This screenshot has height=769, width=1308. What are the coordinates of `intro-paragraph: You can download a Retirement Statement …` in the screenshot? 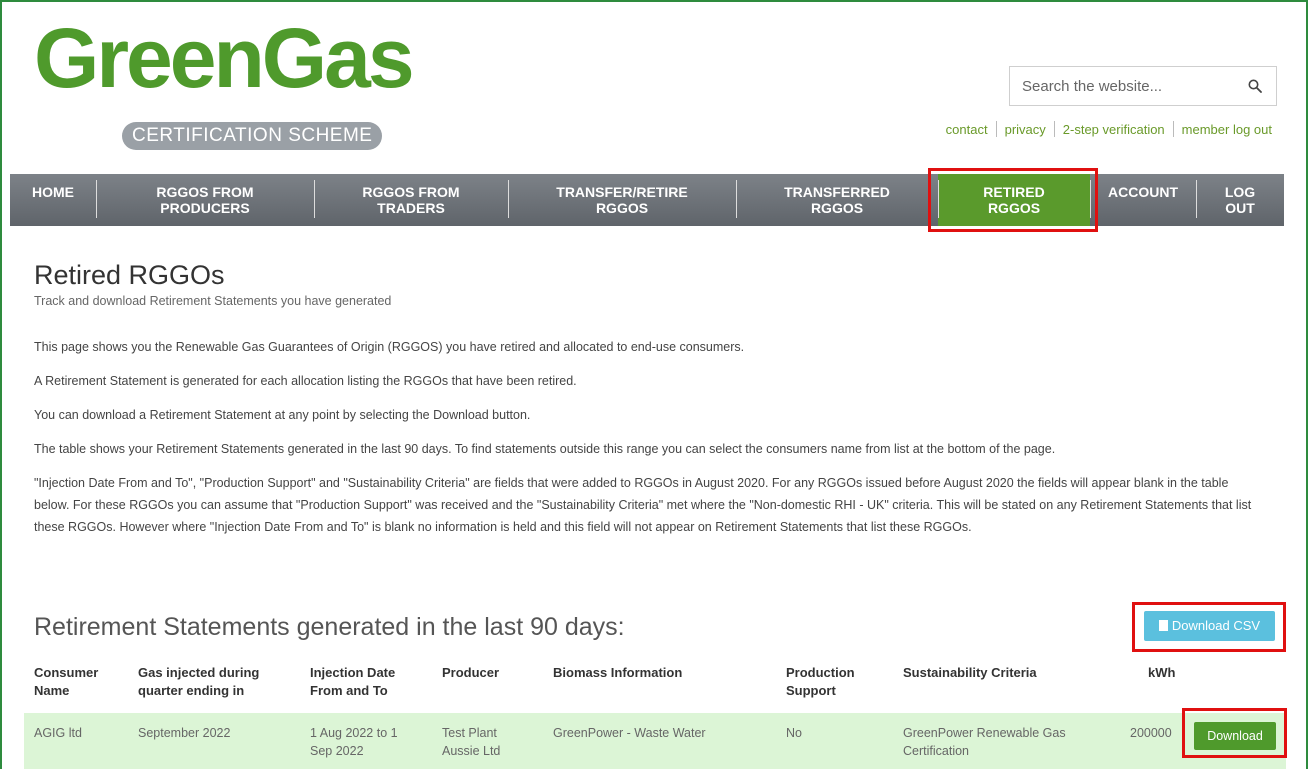 It's located at (282, 415).